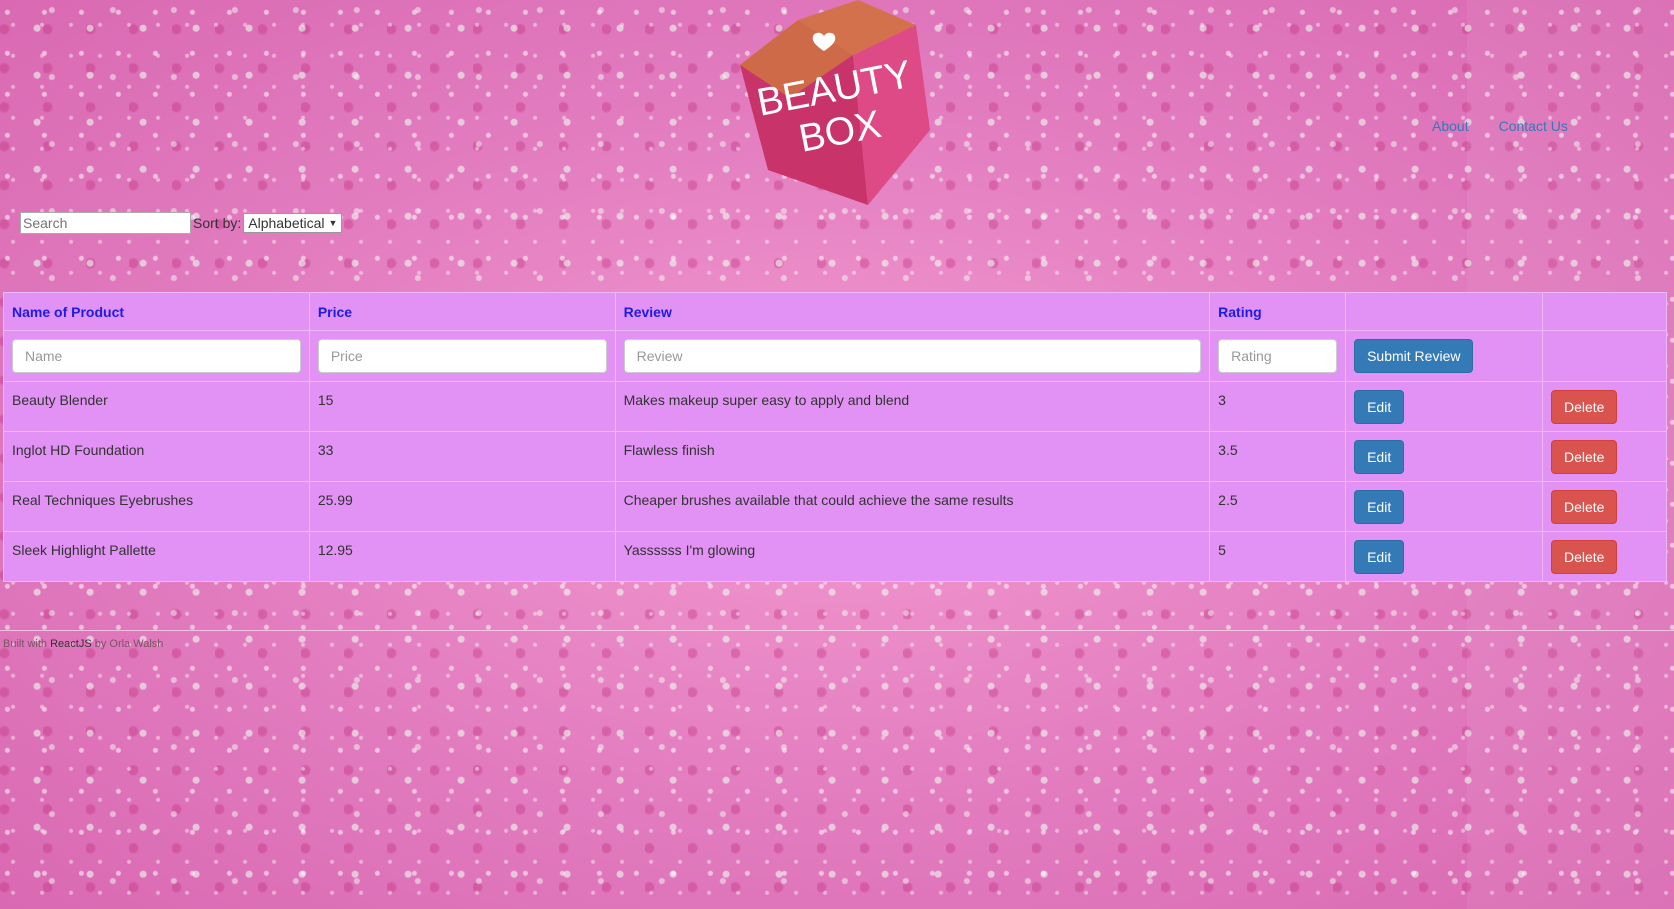 The height and width of the screenshot is (909, 1674). What do you see at coordinates (156, 311) in the screenshot?
I see `column-header-name: Name of Product` at bounding box center [156, 311].